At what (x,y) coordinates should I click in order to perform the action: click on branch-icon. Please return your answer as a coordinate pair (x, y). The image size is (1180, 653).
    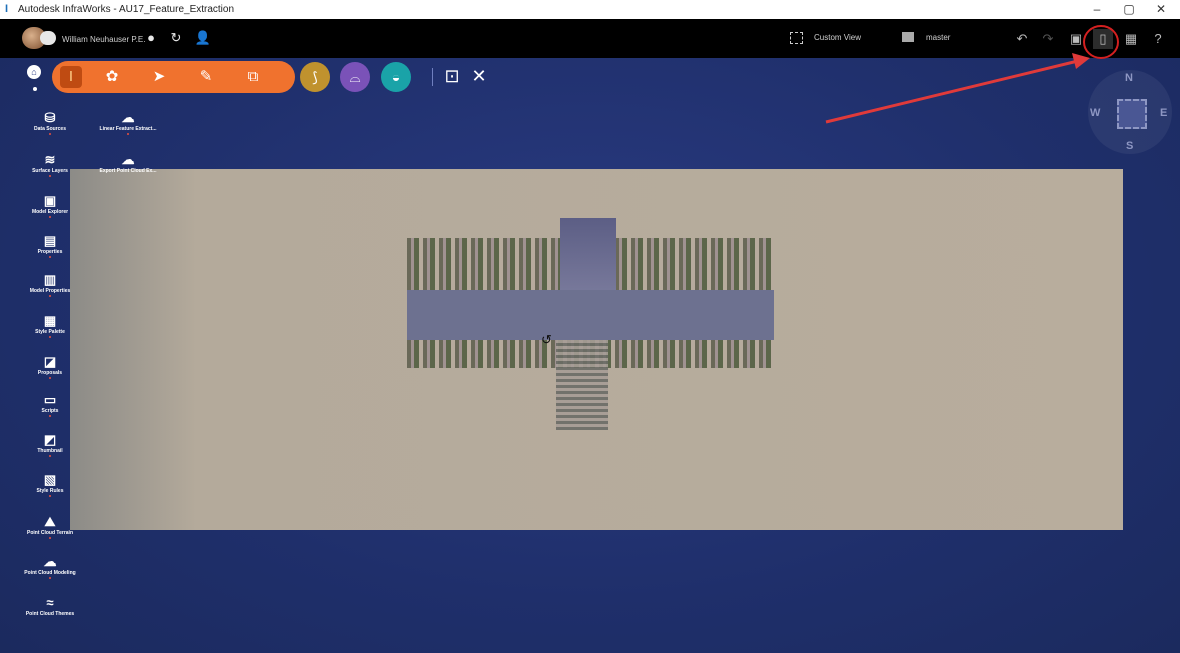
    Looking at the image, I should click on (908, 37).